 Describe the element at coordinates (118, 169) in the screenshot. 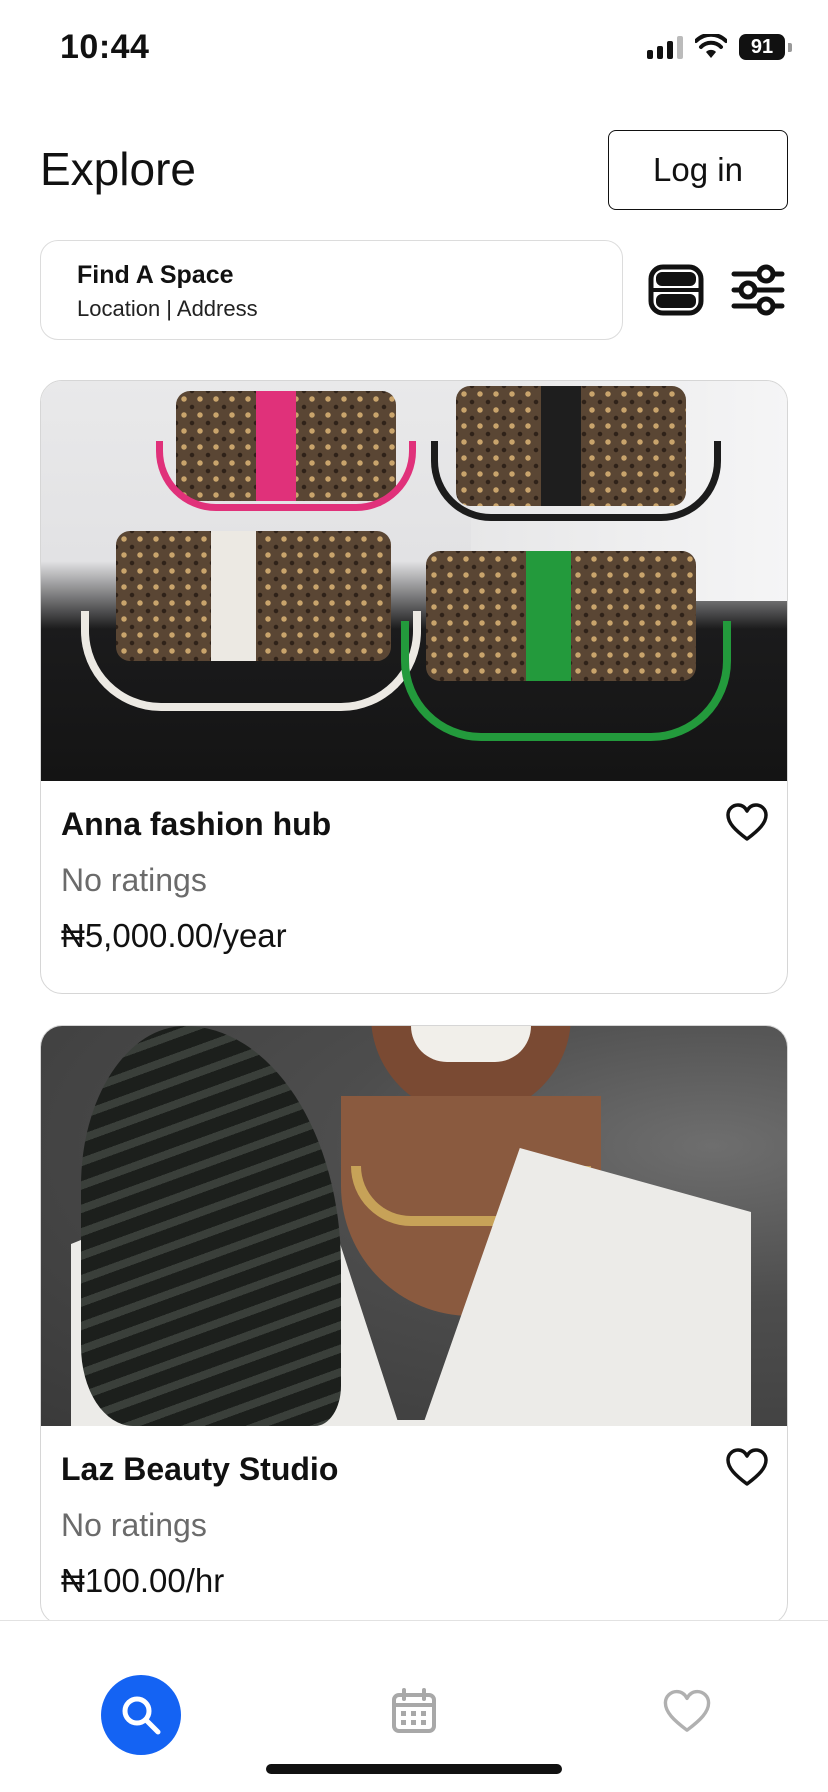

I see `page-title: Explore` at that location.